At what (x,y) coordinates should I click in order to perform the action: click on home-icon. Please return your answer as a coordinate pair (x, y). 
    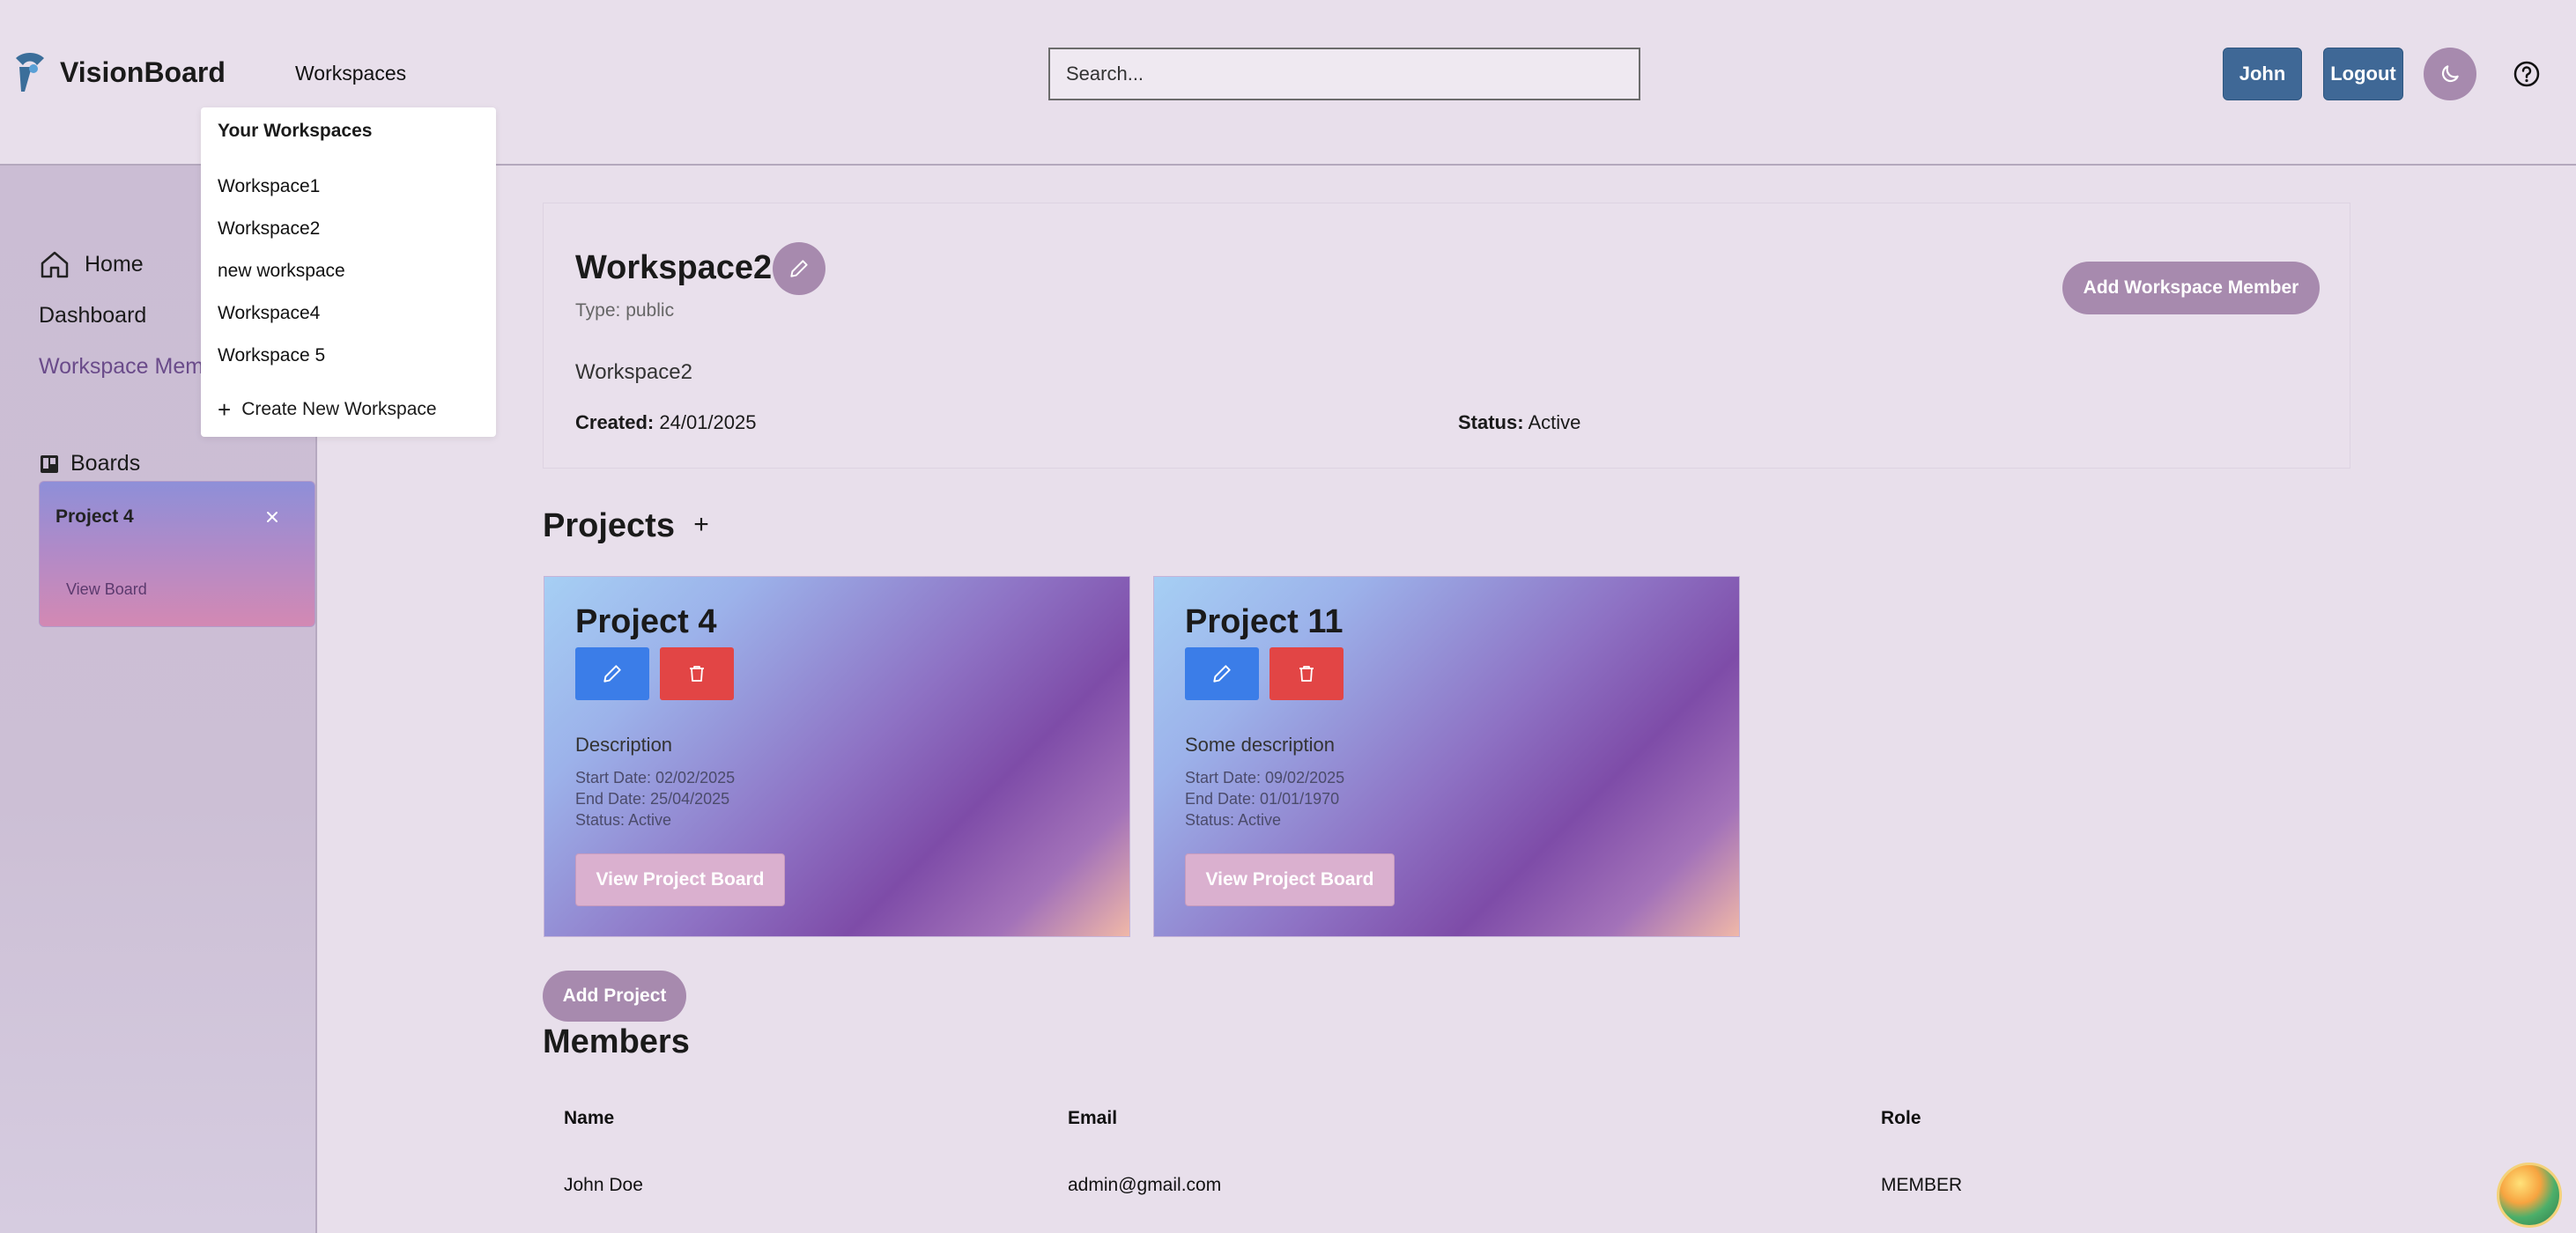
    Looking at the image, I should click on (55, 264).